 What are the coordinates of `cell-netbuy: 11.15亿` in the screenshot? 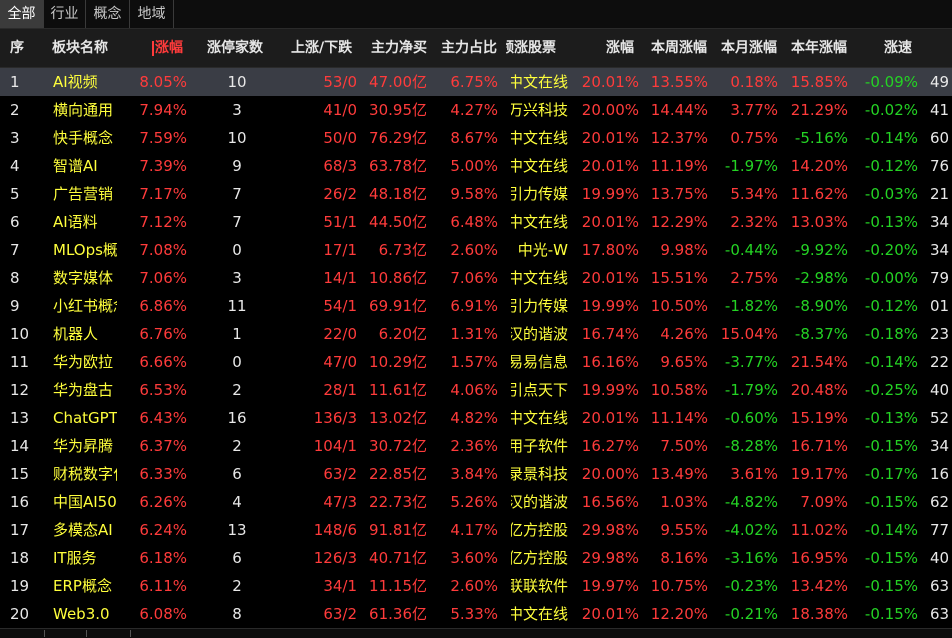 It's located at (398, 586).